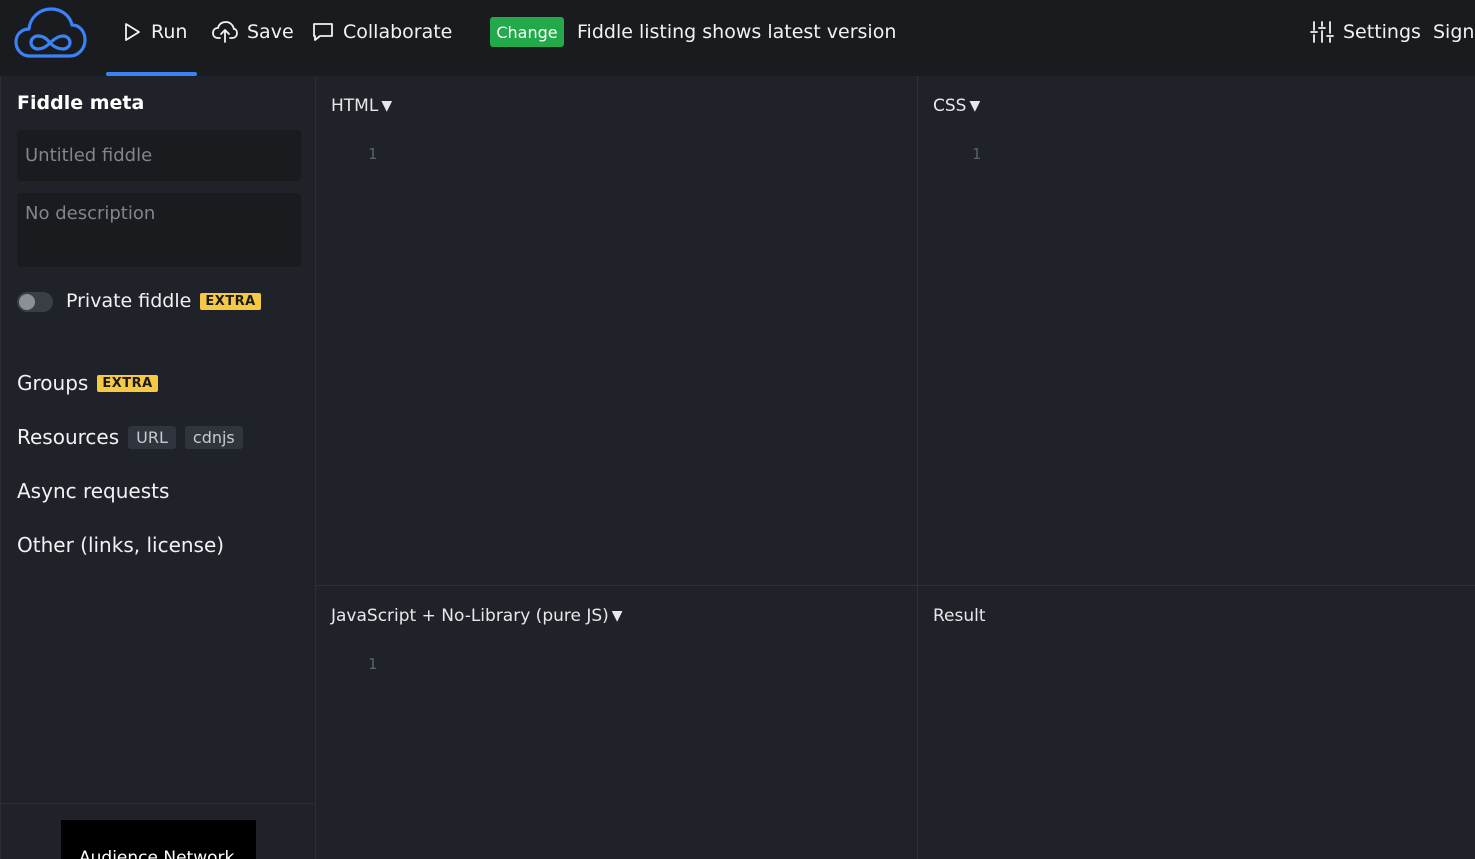 This screenshot has width=1475, height=859. I want to click on sliders-icon, so click(1322, 32).